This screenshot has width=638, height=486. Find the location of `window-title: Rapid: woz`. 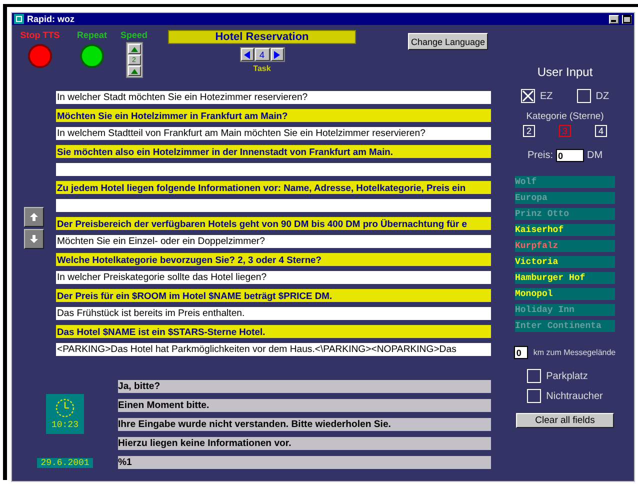

window-title: Rapid: woz is located at coordinates (50, 19).